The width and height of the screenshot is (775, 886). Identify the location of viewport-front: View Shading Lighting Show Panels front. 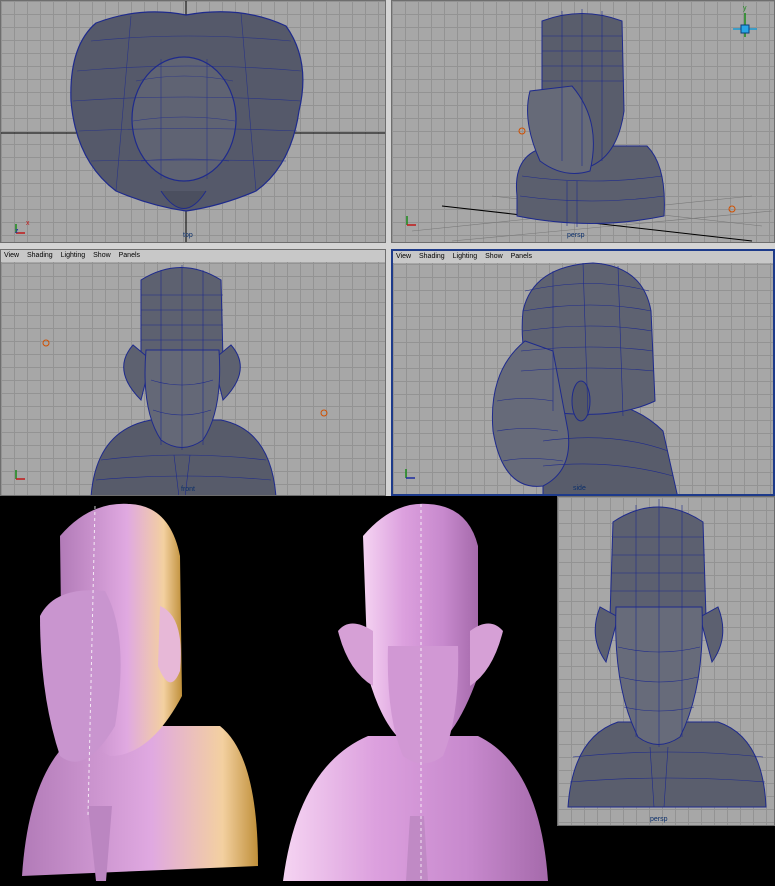
(193, 372).